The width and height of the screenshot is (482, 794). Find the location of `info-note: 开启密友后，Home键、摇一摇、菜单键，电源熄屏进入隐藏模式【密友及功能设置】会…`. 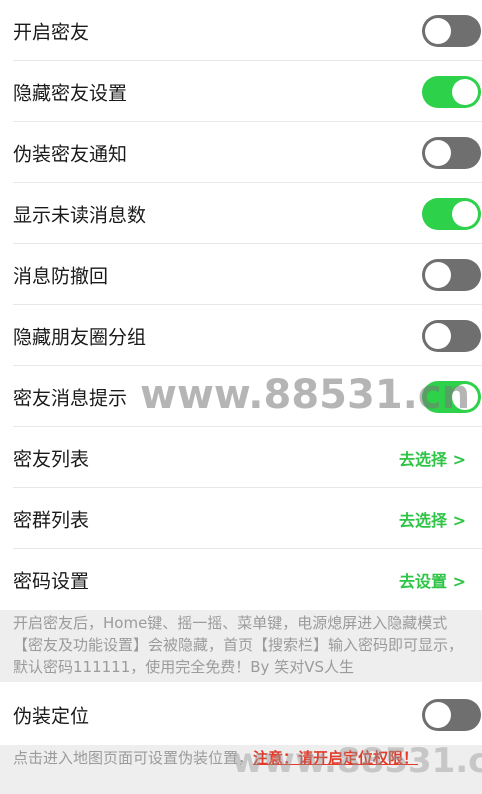

info-note: 开启密友后，Home键、摇一摇、菜单键，电源熄屏进入隐藏模式【密友及功能设置】会… is located at coordinates (241, 646).